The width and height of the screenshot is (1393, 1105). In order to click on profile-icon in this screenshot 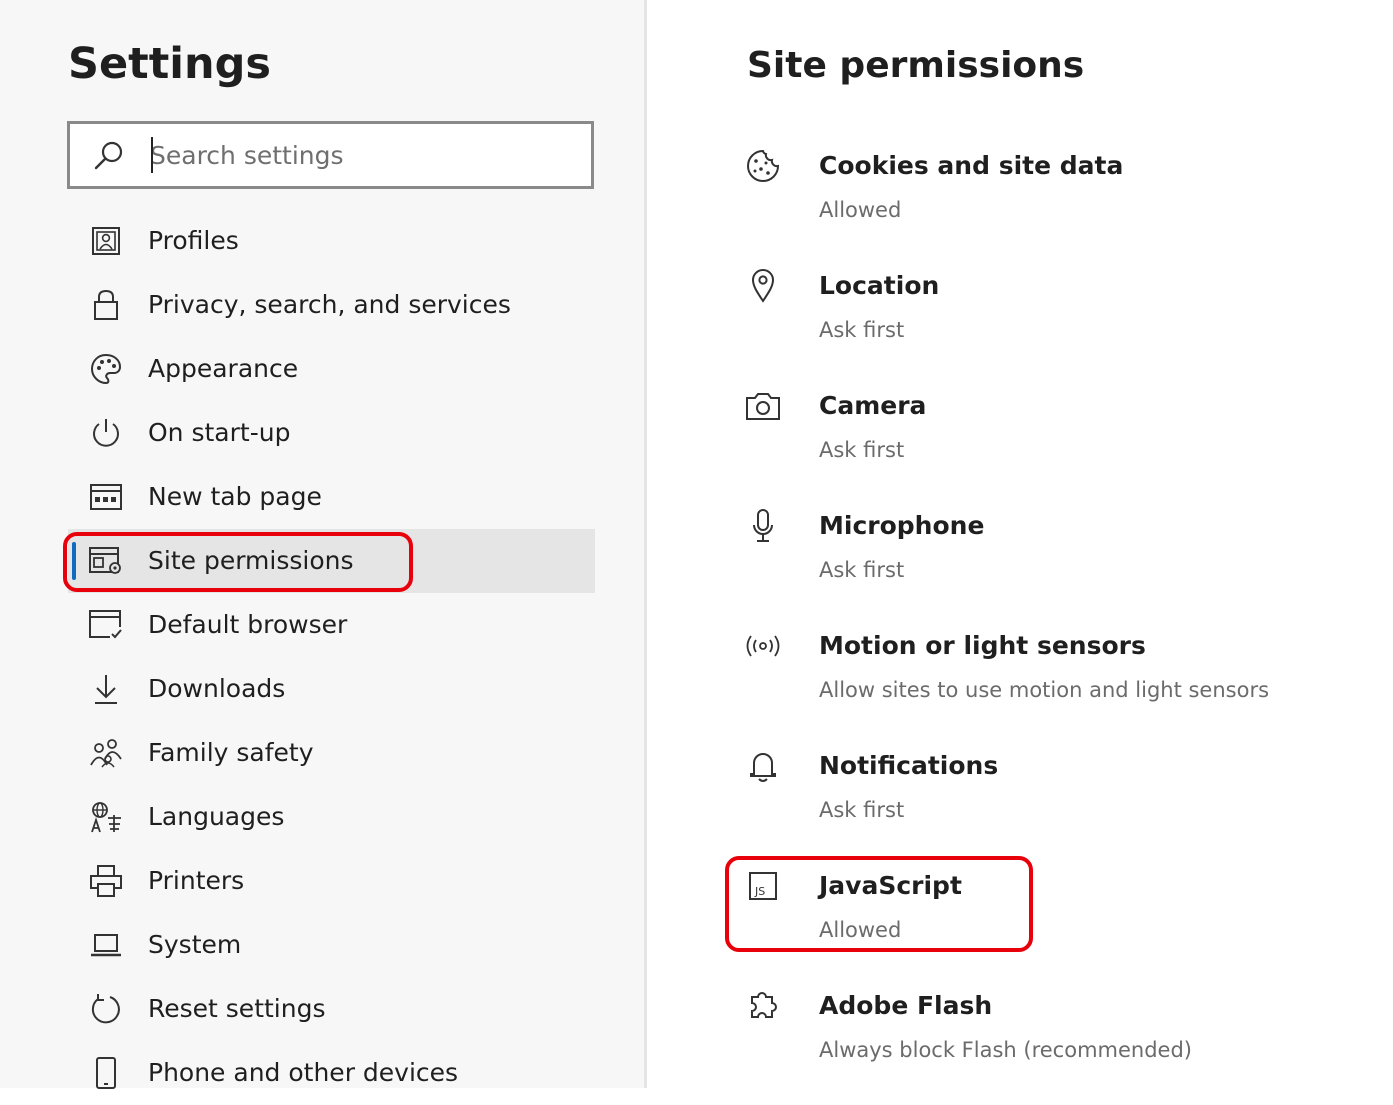, I will do `click(106, 241)`.